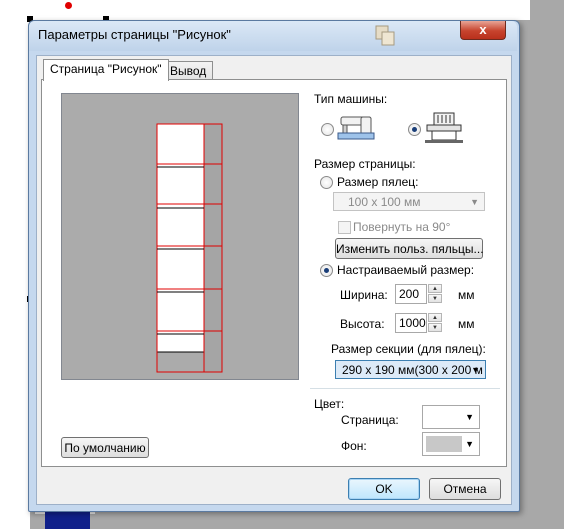 This screenshot has height=529, width=564. Describe the element at coordinates (326, 182) in the screenshot. I see `hoop-size-radio` at that location.